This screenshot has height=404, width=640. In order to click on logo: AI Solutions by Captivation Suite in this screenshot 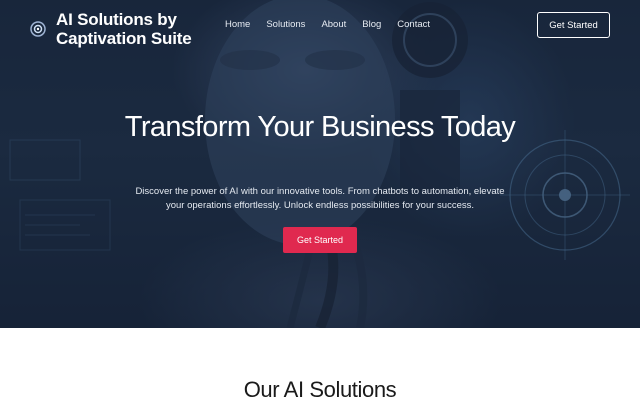, I will do `click(118, 29)`.